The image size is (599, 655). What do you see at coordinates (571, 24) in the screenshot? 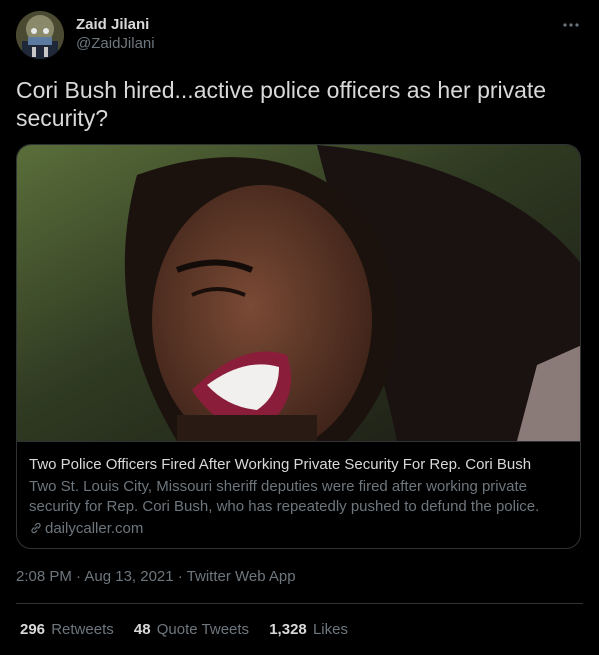
I see `more-options-icon` at bounding box center [571, 24].